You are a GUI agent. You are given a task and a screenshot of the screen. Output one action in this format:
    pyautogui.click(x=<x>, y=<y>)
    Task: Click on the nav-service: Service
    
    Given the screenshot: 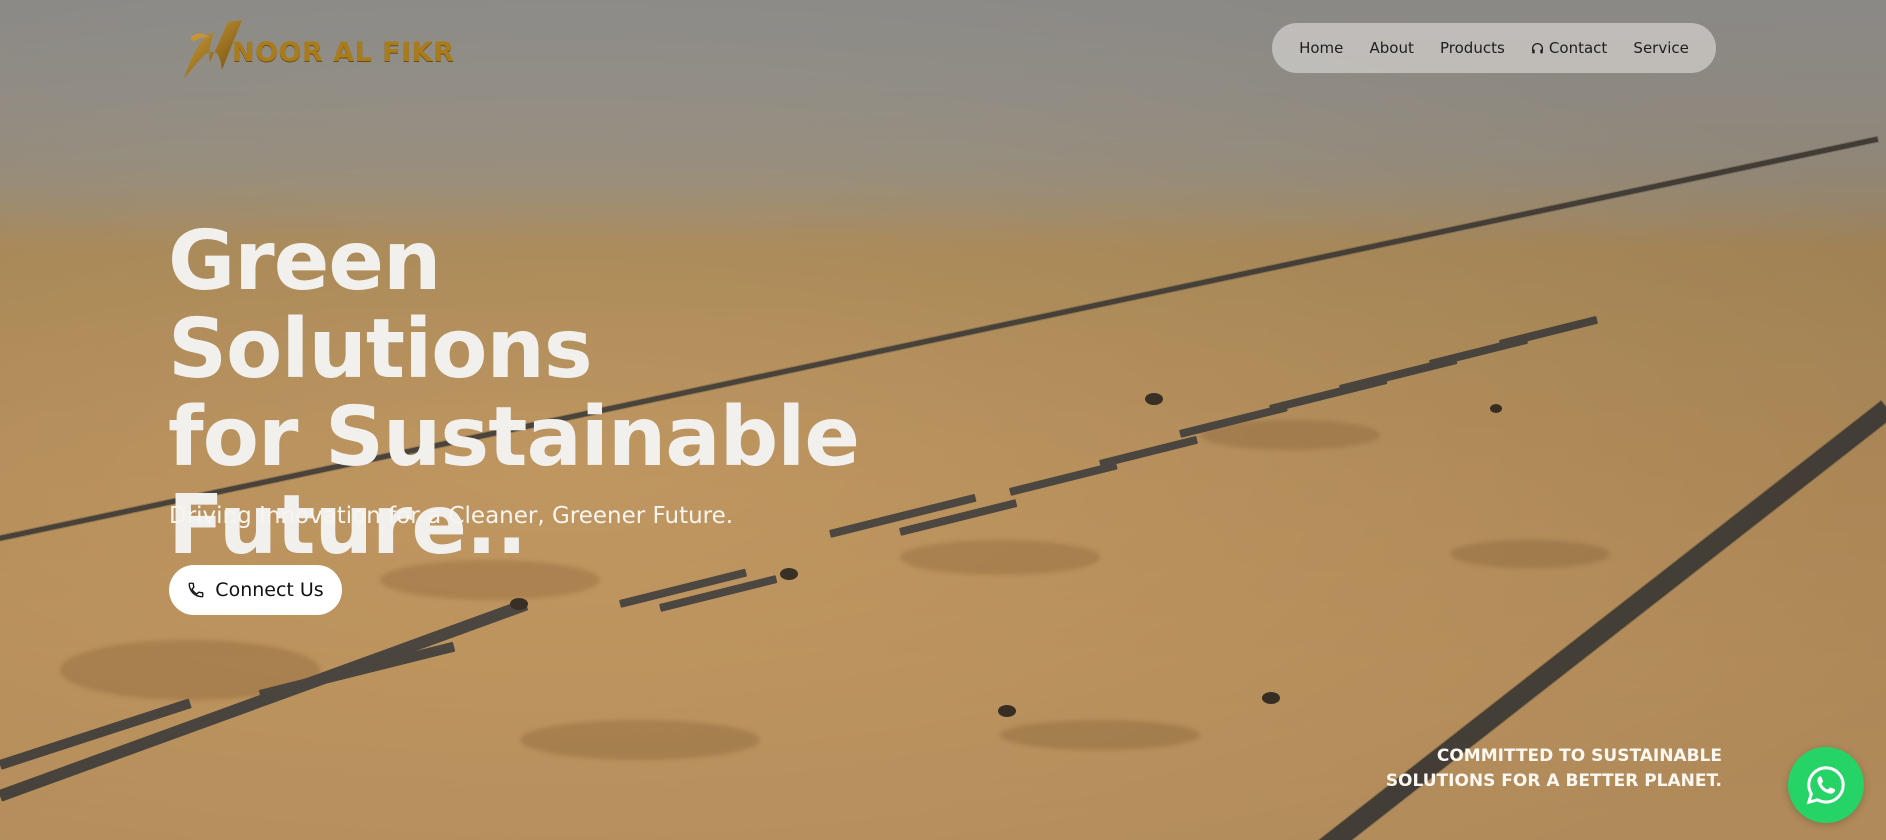 What is the action you would take?
    pyautogui.click(x=1660, y=48)
    